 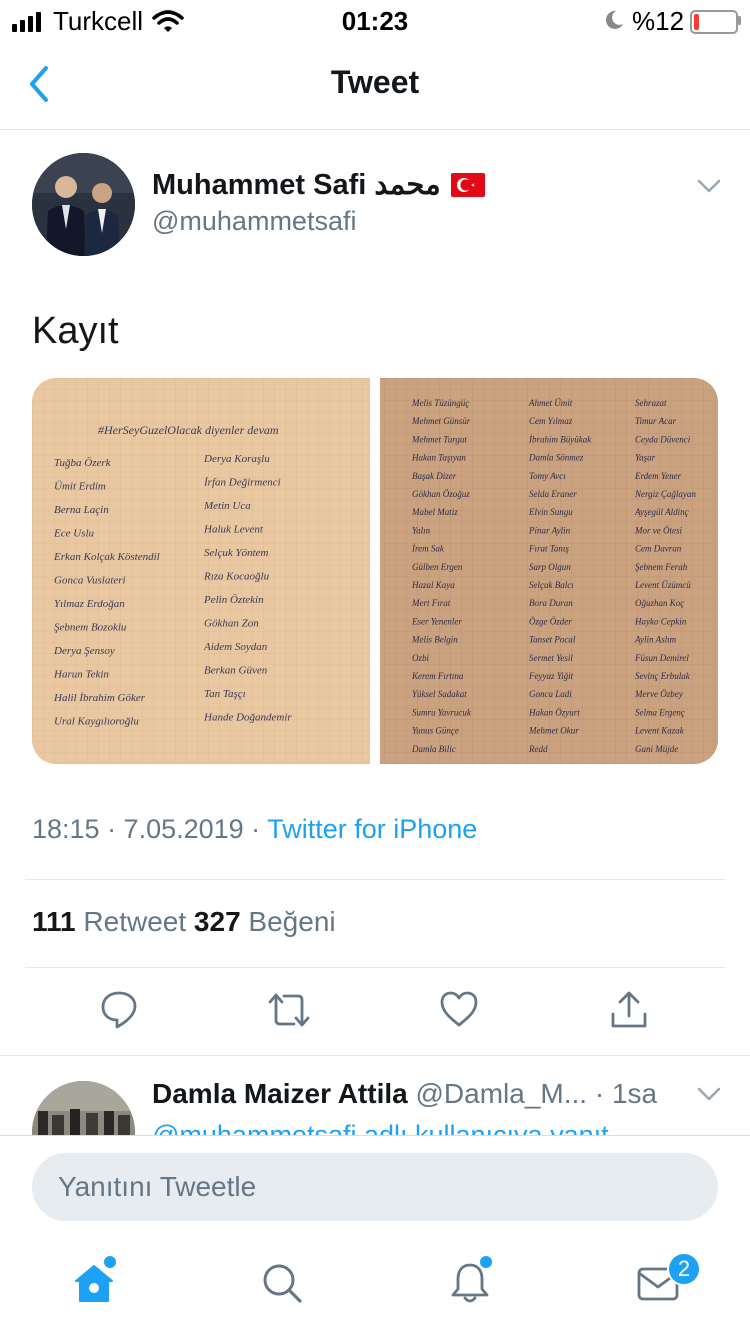 What do you see at coordinates (375, 20) in the screenshot?
I see `status-bar: Turkcell 01:23 %12` at bounding box center [375, 20].